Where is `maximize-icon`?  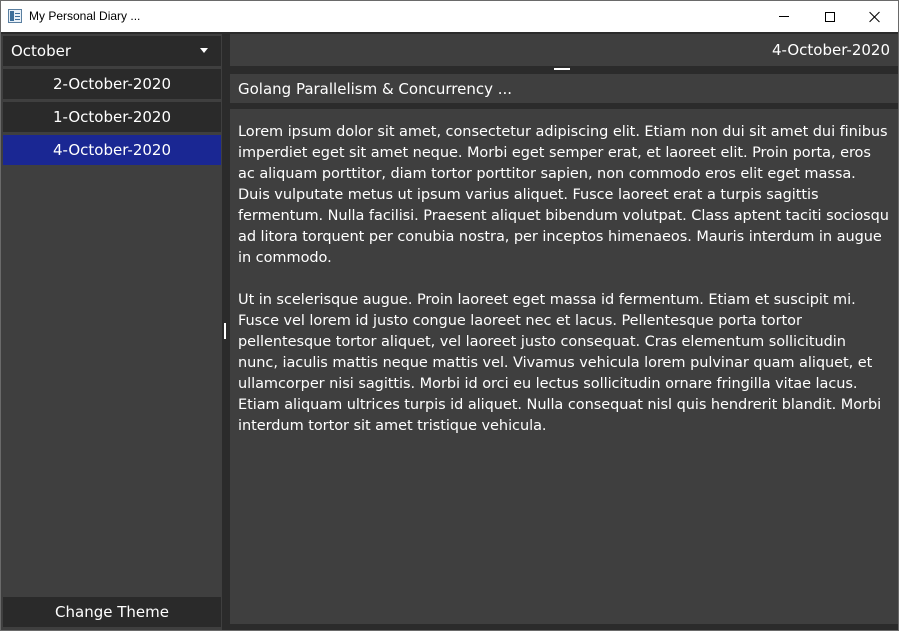
maximize-icon is located at coordinates (830, 16).